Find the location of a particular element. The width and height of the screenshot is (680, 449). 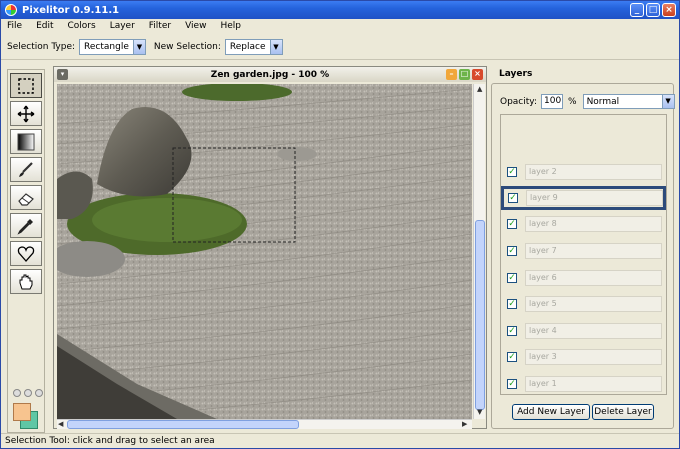

layer-row: ✓ layer 3 is located at coordinates (583, 357).